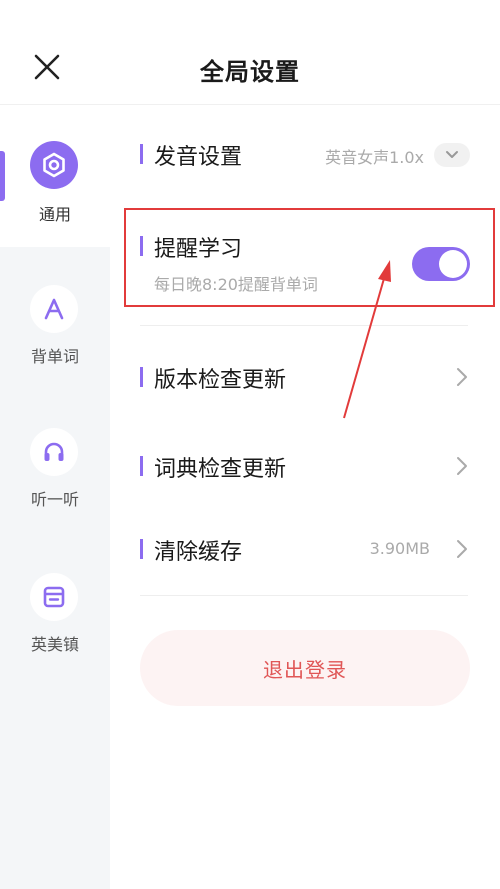 Image resolution: width=500 pixels, height=889 pixels. Describe the element at coordinates (54, 644) in the screenshot. I see `sidebar-item-label: 英美镇` at that location.